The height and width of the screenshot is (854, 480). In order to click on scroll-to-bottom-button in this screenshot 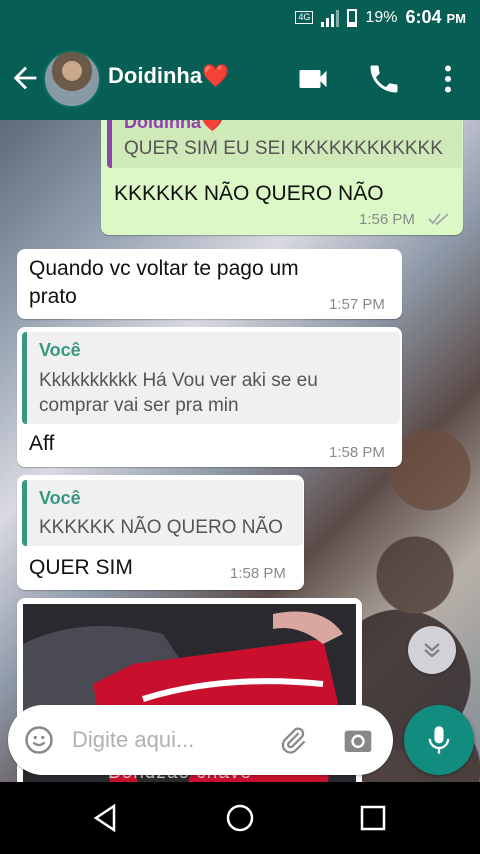, I will do `click(432, 650)`.